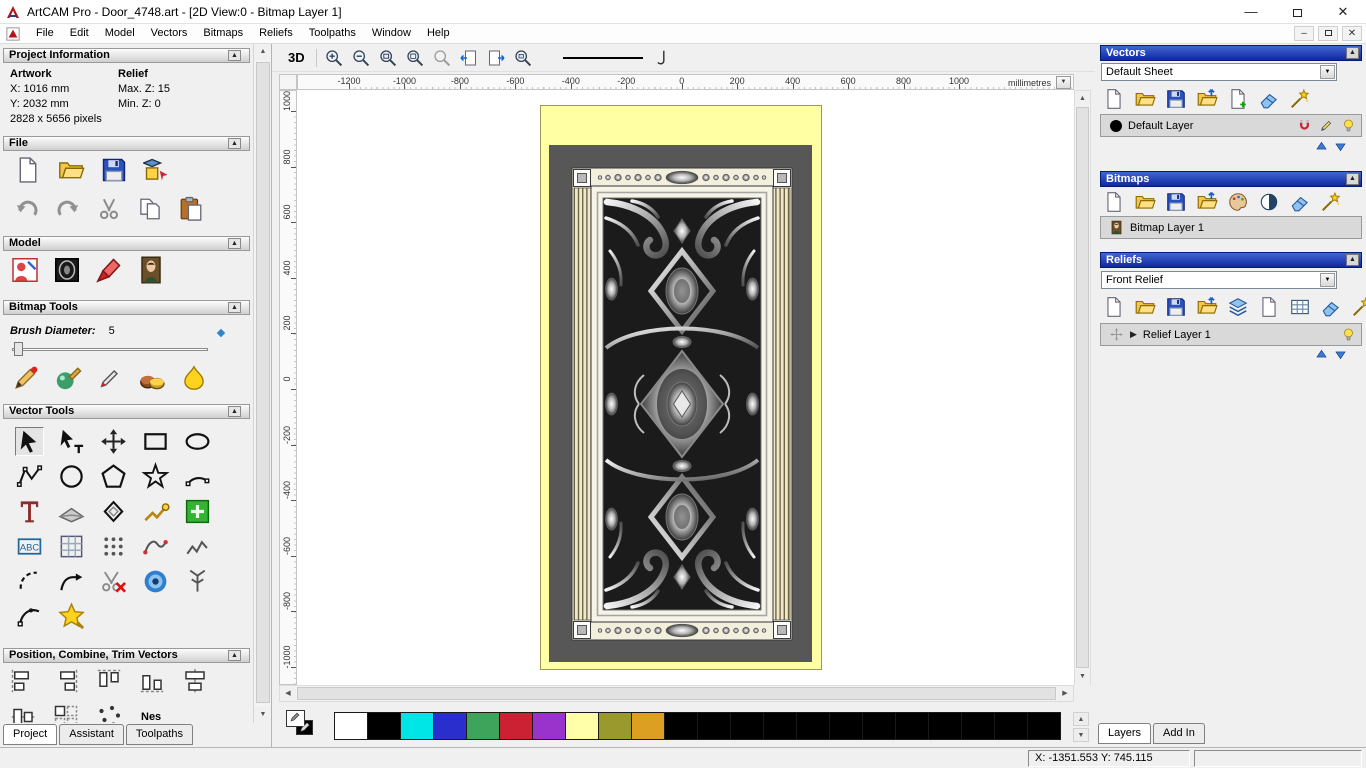  Describe the element at coordinates (1145, 202) in the screenshot. I see `open-bitmap-layer-icon` at that location.